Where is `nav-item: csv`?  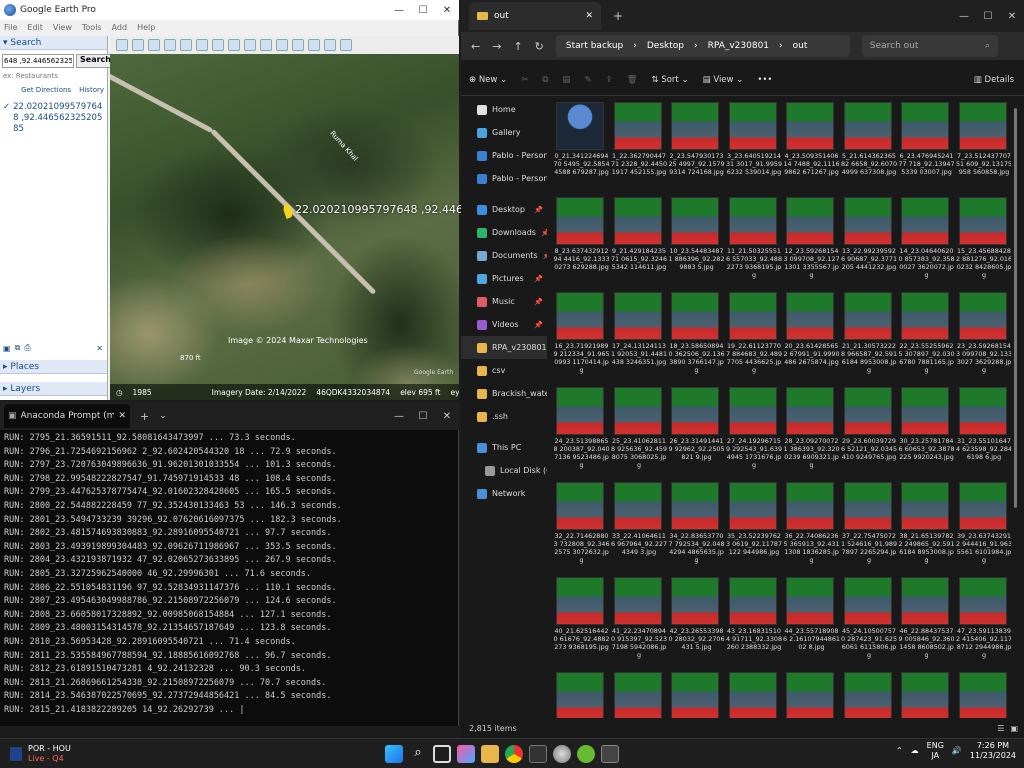
nav-item: csv is located at coordinates (504, 370).